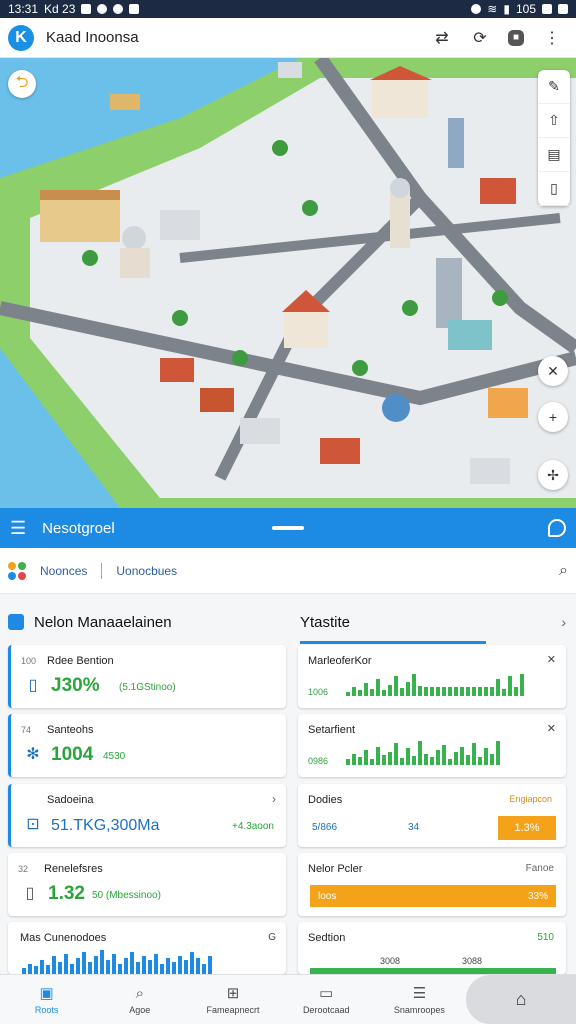 Image resolution: width=576 pixels, height=1024 pixels. What do you see at coordinates (563, 571) in the screenshot?
I see `search-icon: ⌕` at bounding box center [563, 571].